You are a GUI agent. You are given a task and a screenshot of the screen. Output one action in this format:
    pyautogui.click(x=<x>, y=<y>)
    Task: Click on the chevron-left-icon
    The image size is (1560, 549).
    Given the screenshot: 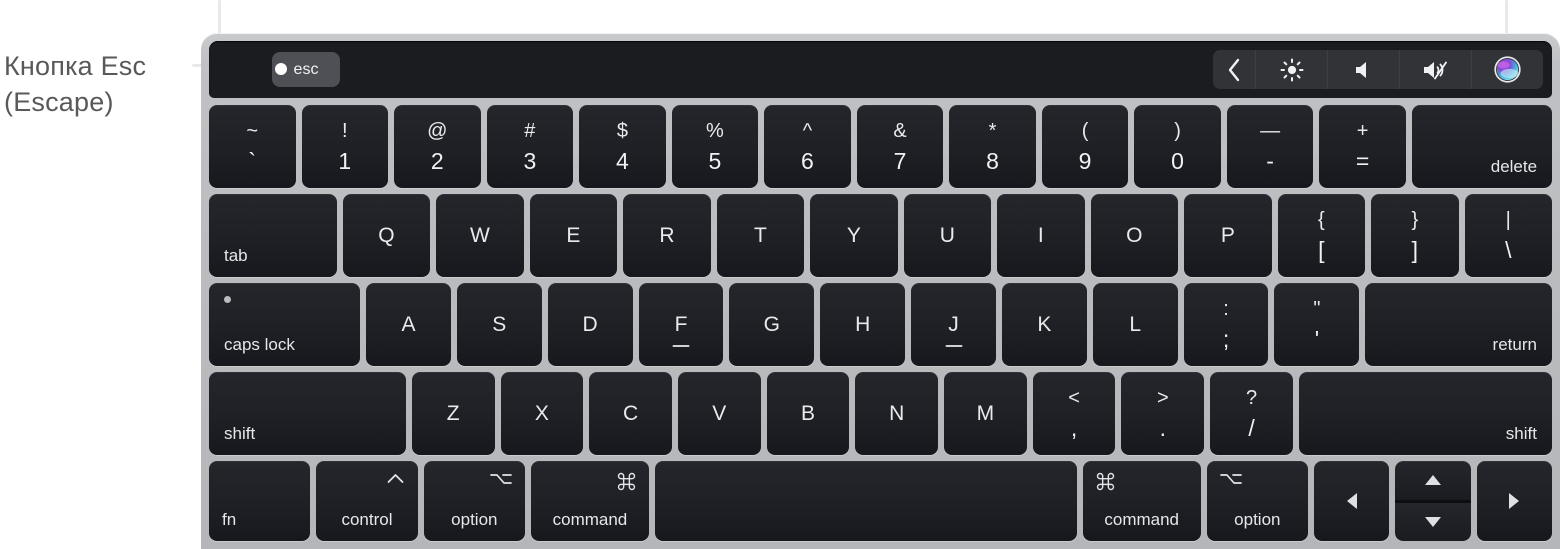 What is the action you would take?
    pyautogui.click(x=1234, y=69)
    